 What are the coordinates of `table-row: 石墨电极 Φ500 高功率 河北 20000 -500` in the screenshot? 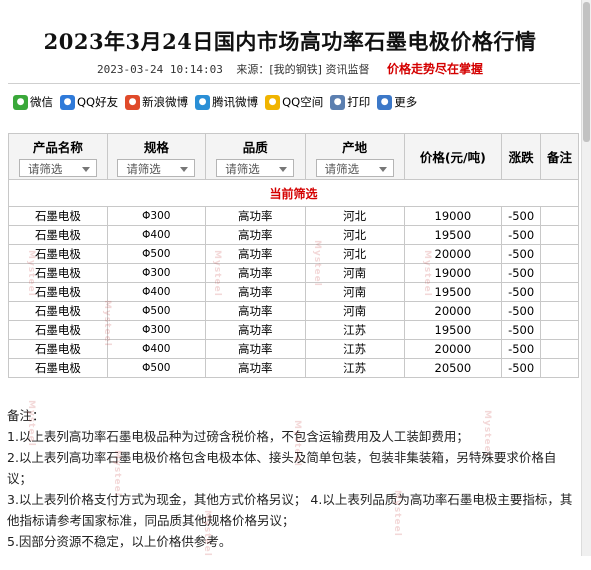 It's located at (293, 254).